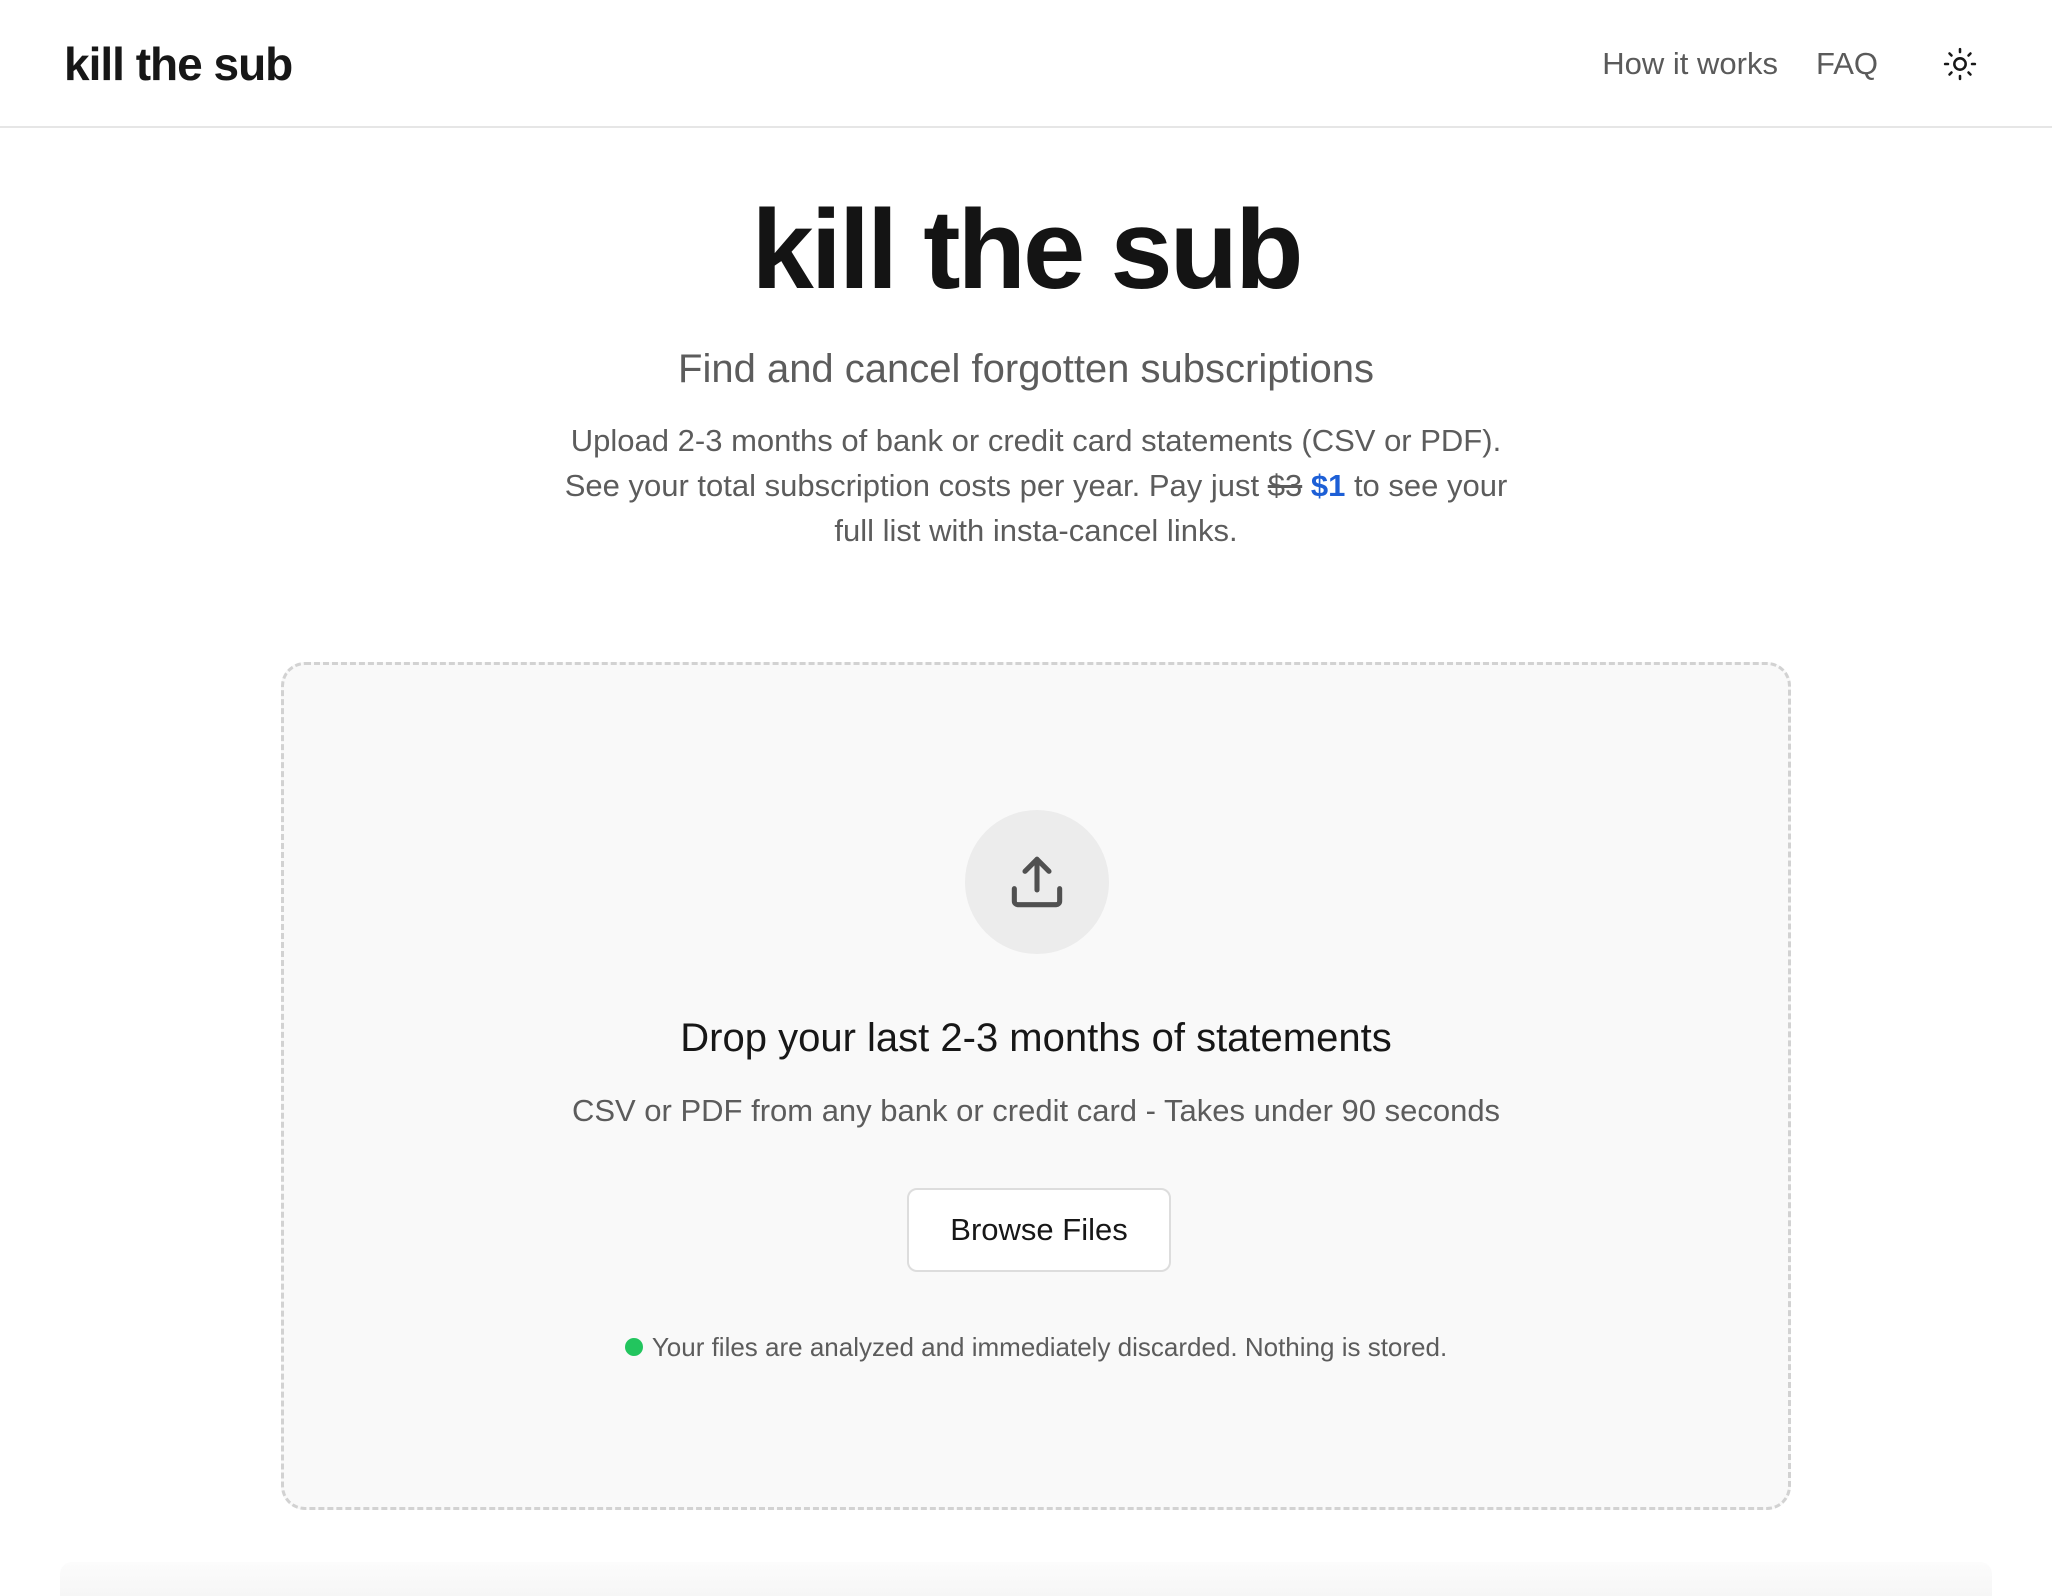 This screenshot has height=1596, width=2052. Describe the element at coordinates (1794, 64) in the screenshot. I see `main-nav: How it works FAQ` at that location.